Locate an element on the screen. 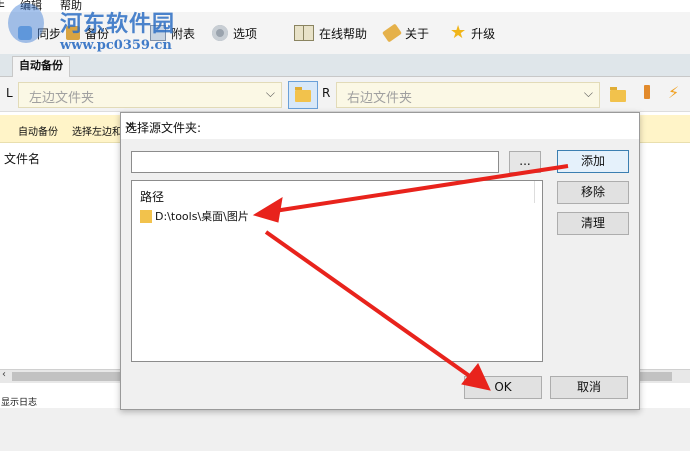  menu-item-edge: E is located at coordinates (2, 5).